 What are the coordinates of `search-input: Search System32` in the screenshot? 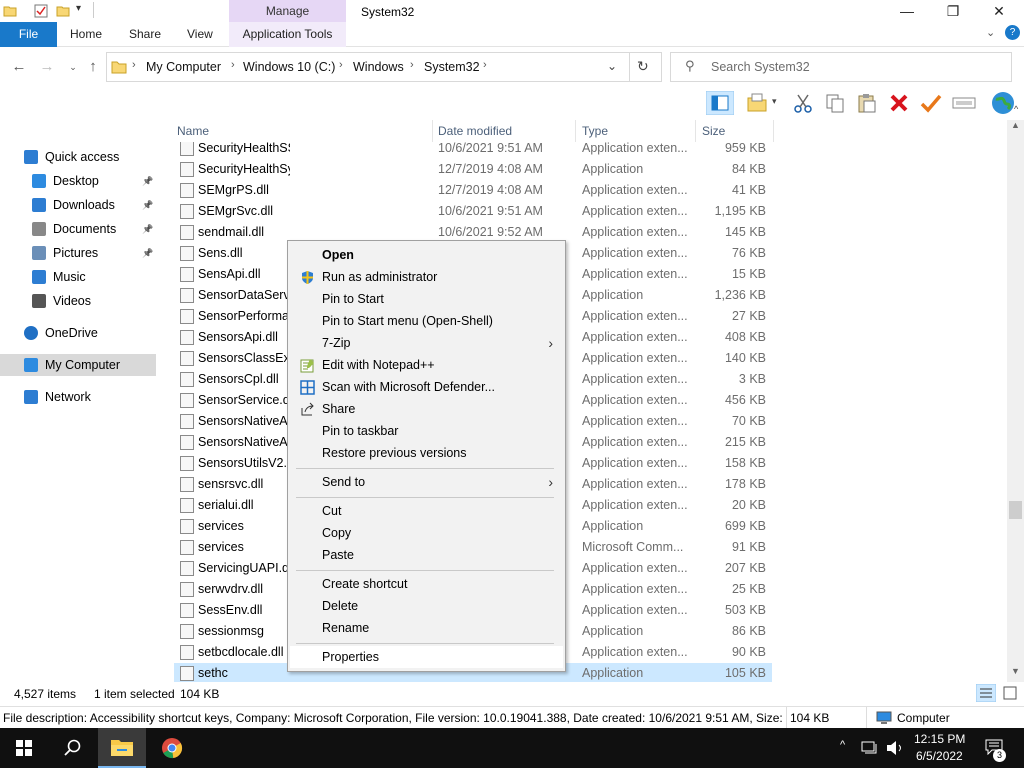 It's located at (760, 67).